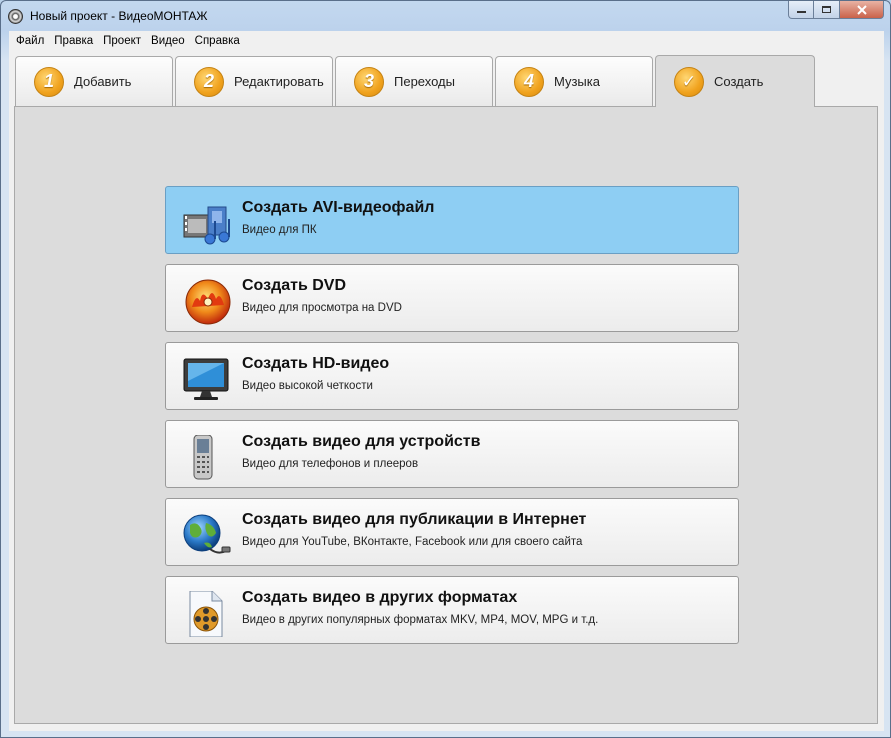 The width and height of the screenshot is (891, 738). Describe the element at coordinates (119, 16) in the screenshot. I see `window-title: Новый проект - ВидеоМОНТАЖ` at that location.